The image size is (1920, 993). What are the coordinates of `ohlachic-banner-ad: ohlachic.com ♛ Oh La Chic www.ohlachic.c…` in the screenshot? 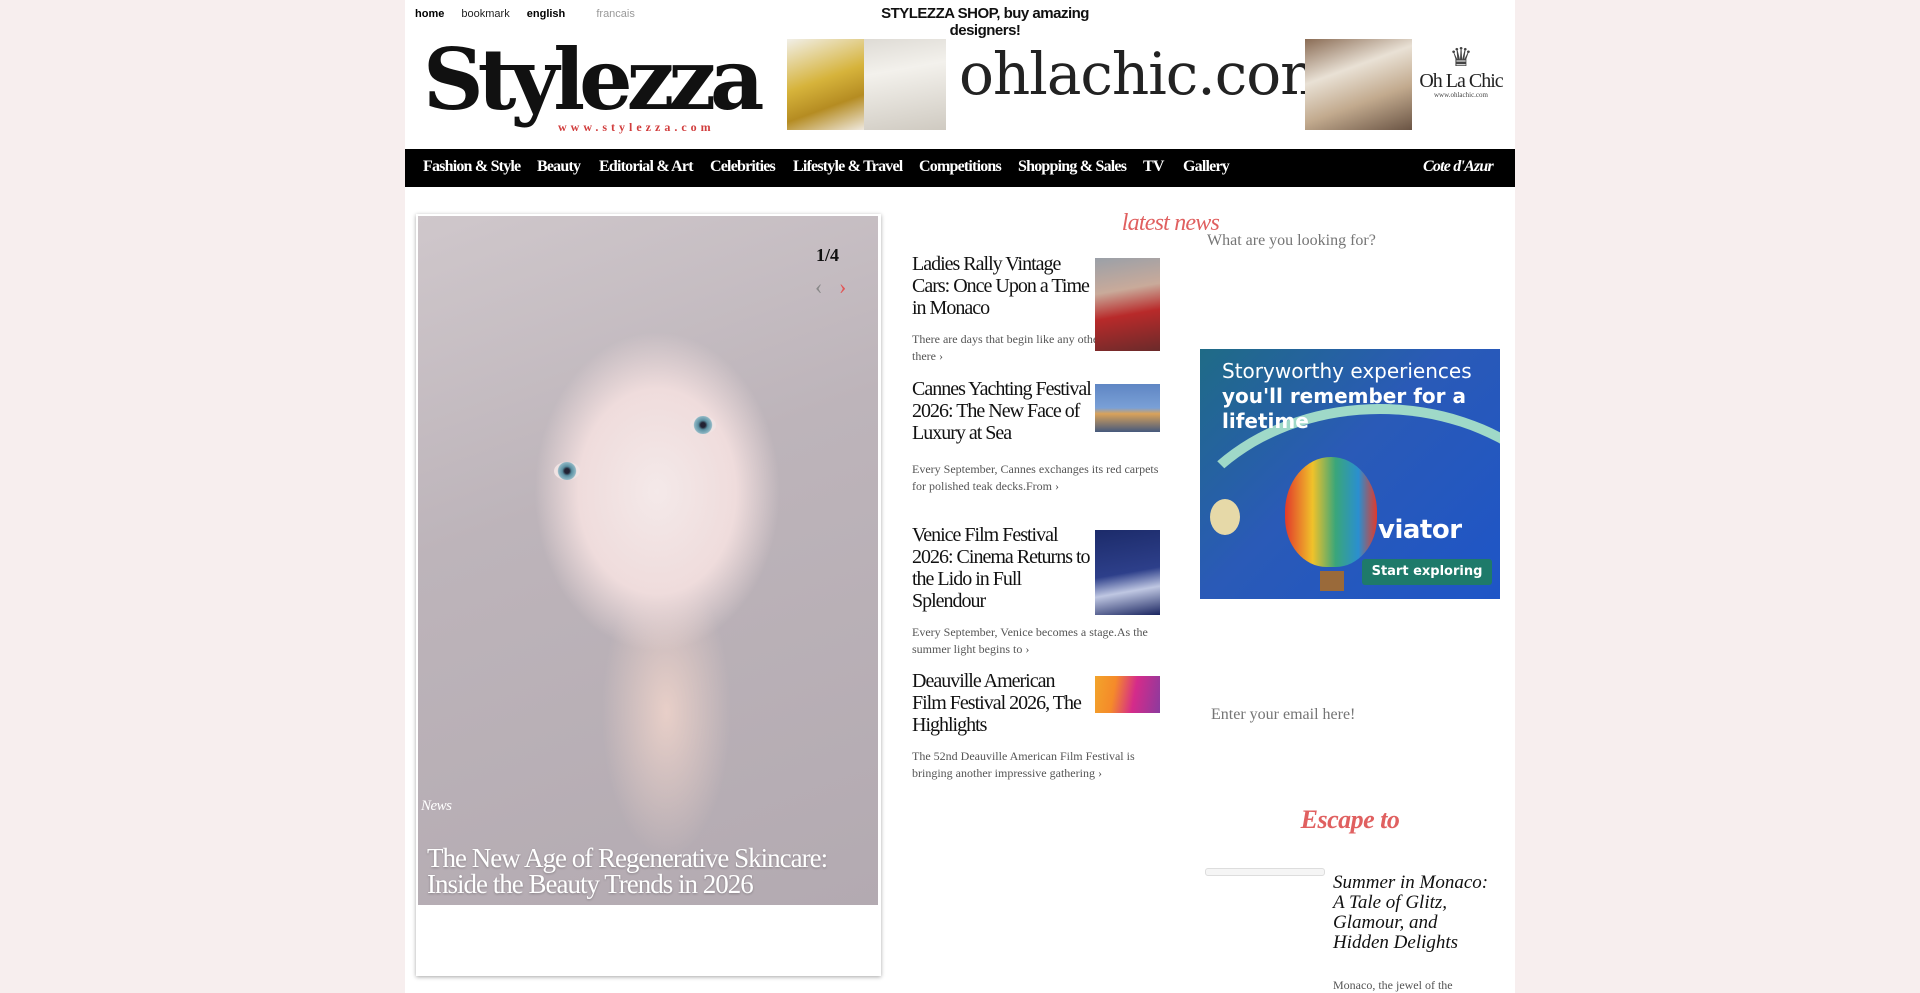 It's located at (1147, 84).